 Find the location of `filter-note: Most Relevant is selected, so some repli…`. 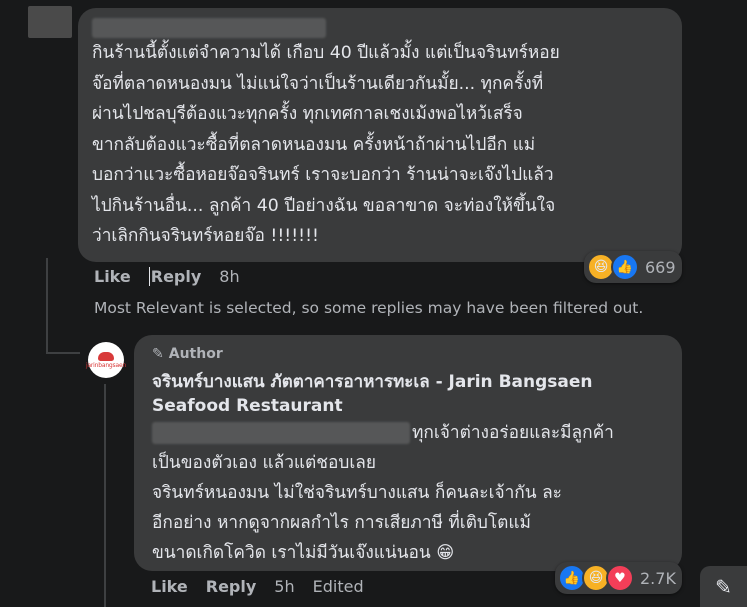

filter-note: Most Relevant is selected, so some repli… is located at coordinates (369, 308).